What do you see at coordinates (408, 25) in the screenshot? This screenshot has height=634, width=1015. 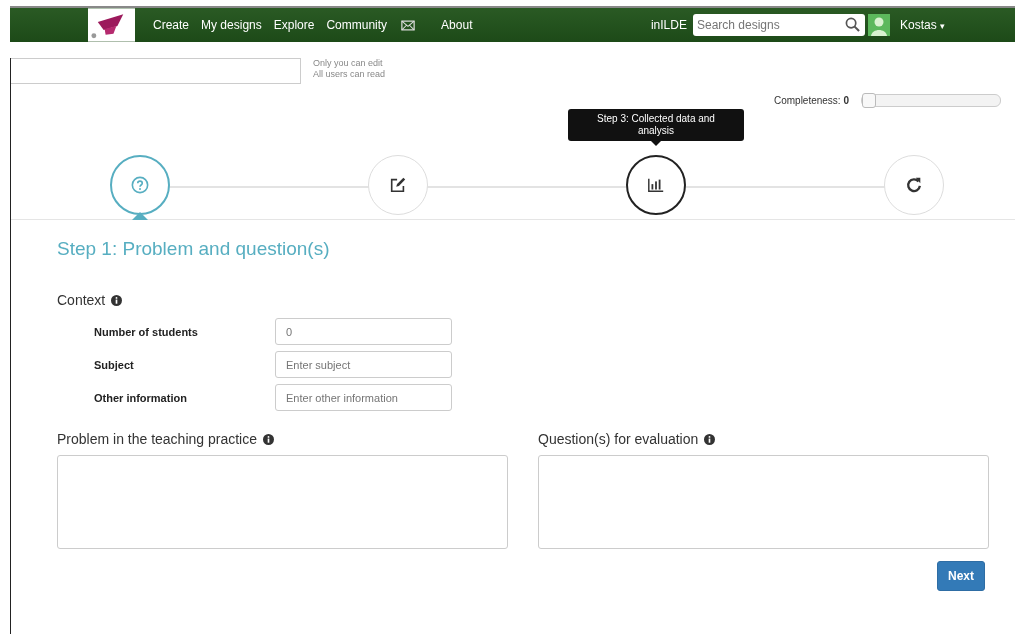 I see `mail-icon` at bounding box center [408, 25].